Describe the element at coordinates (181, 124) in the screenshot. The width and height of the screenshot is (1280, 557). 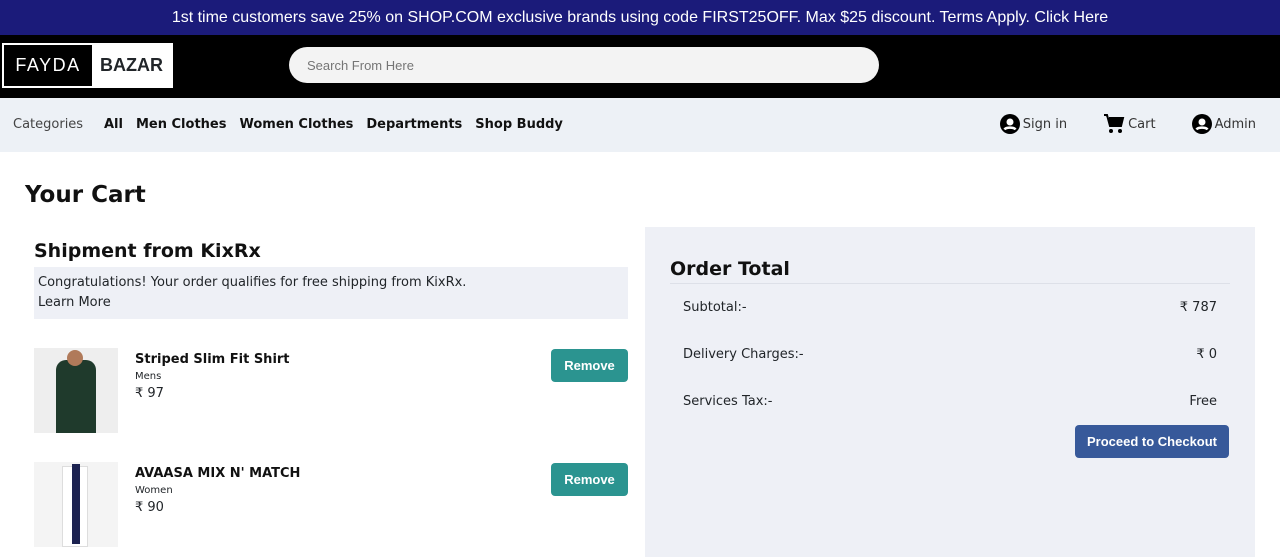
I see `nav-men-clothes: Men Clothes` at that location.